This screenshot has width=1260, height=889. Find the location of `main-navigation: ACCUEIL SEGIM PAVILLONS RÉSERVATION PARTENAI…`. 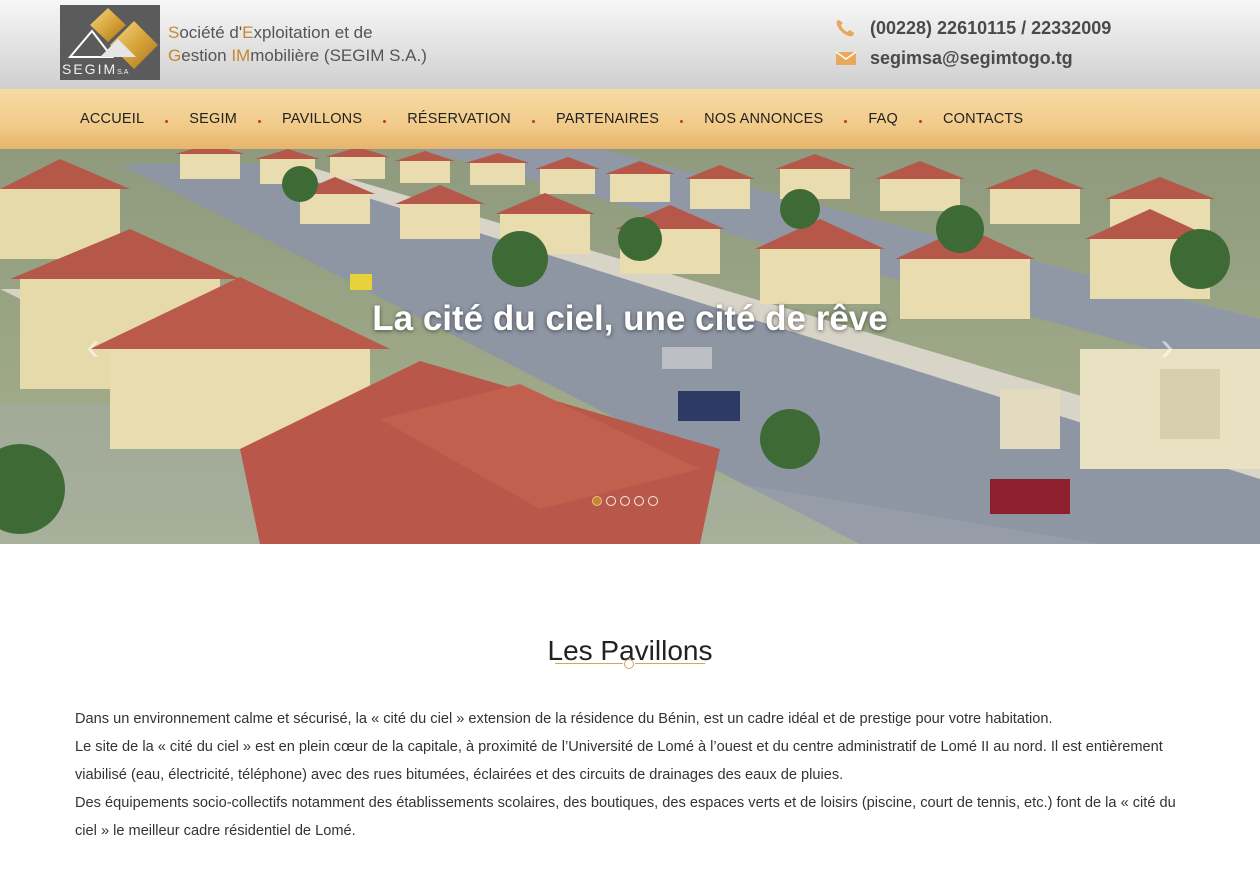

main-navigation: ACCUEIL SEGIM PAVILLONS RÉSERVATION PARTENAI… is located at coordinates (630, 119).